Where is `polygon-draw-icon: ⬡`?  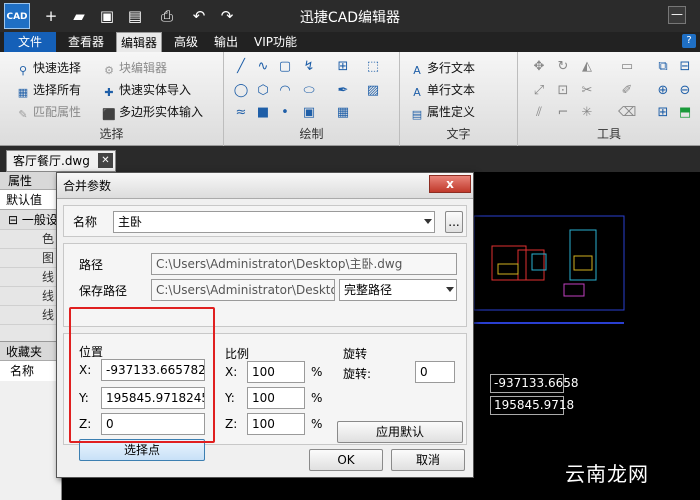 polygon-draw-icon: ⬡ is located at coordinates (263, 91).